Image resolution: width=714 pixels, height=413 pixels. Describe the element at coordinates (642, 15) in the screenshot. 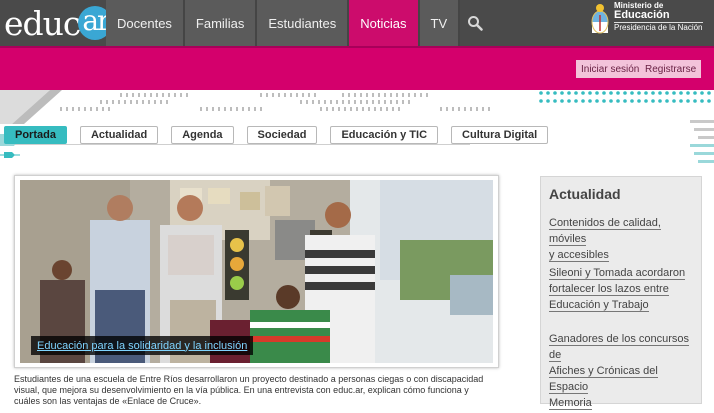

I see `ministry-line2: Educación` at that location.